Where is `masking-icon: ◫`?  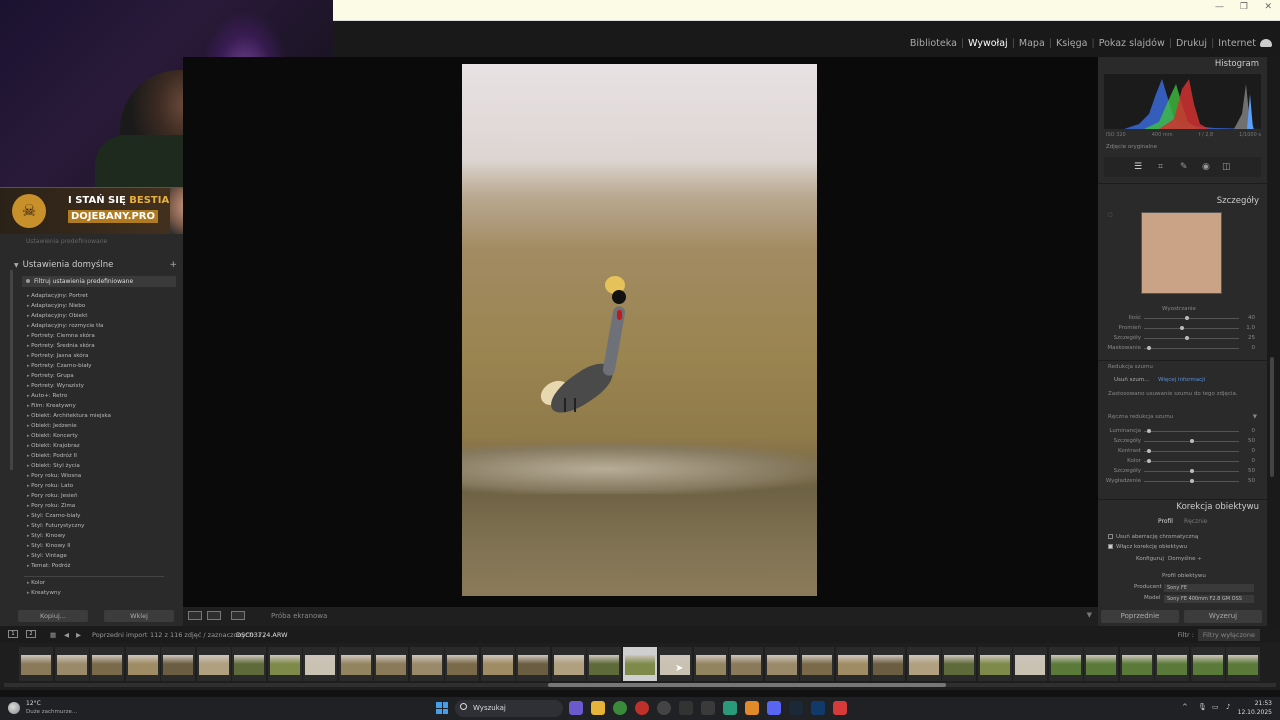 masking-icon: ◫ is located at coordinates (1226, 167).